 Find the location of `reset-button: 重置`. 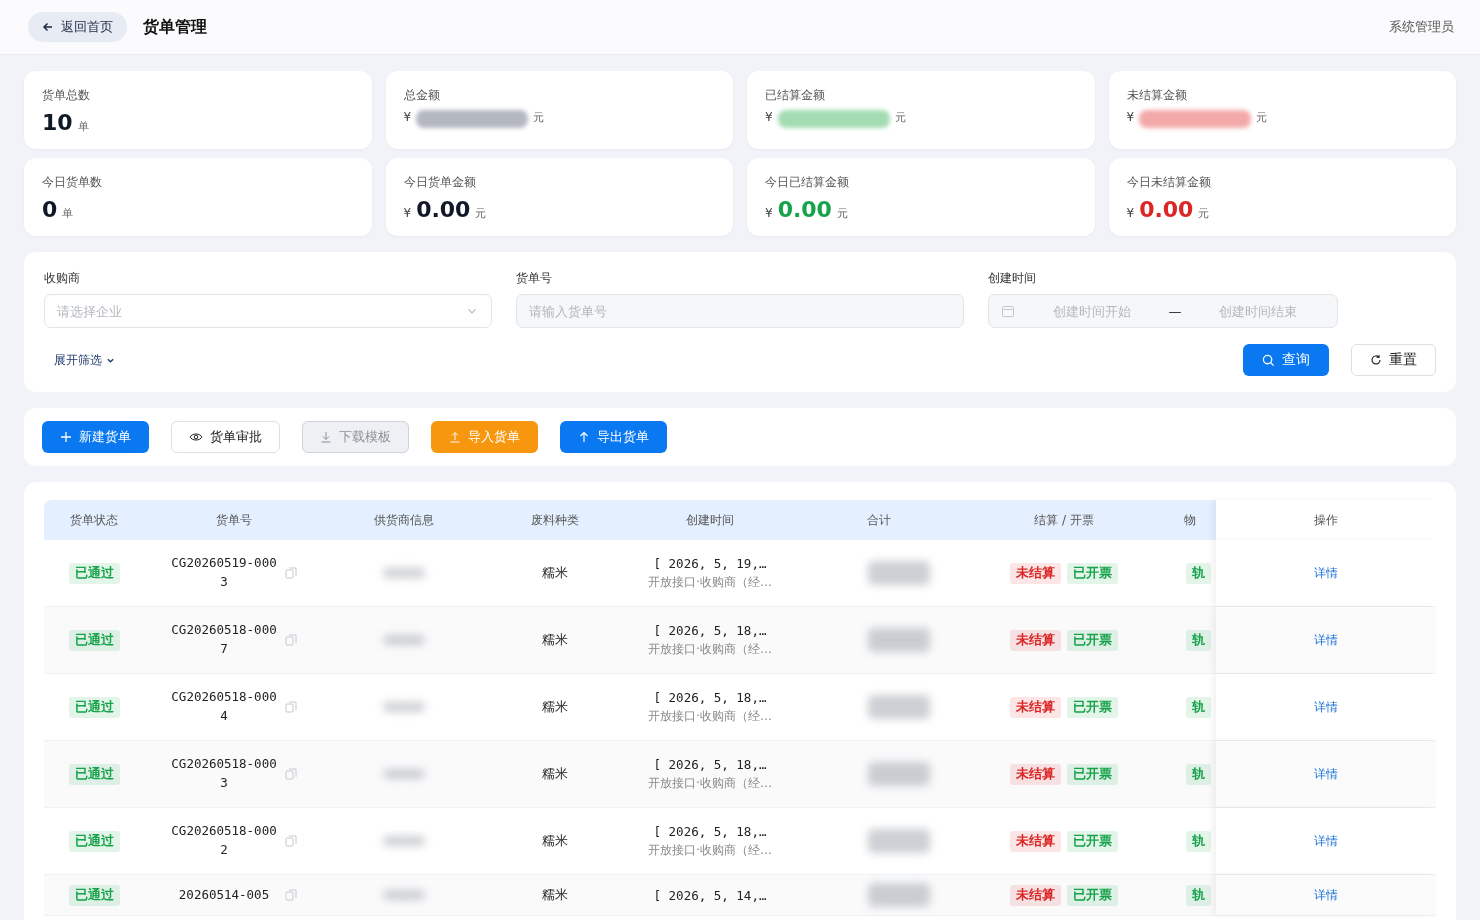

reset-button: 重置 is located at coordinates (1393, 360).